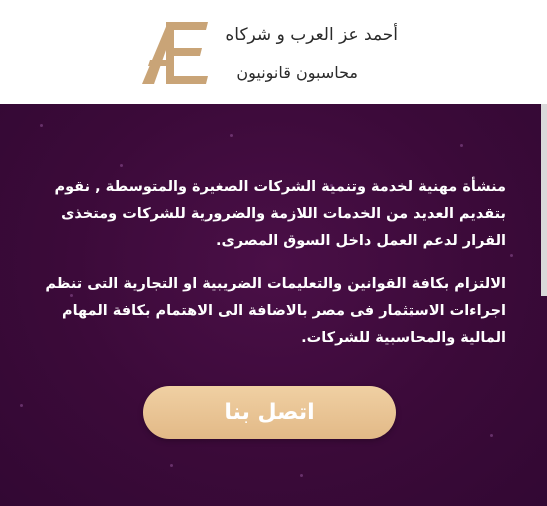  I want to click on scrollbar, so click(544, 200).